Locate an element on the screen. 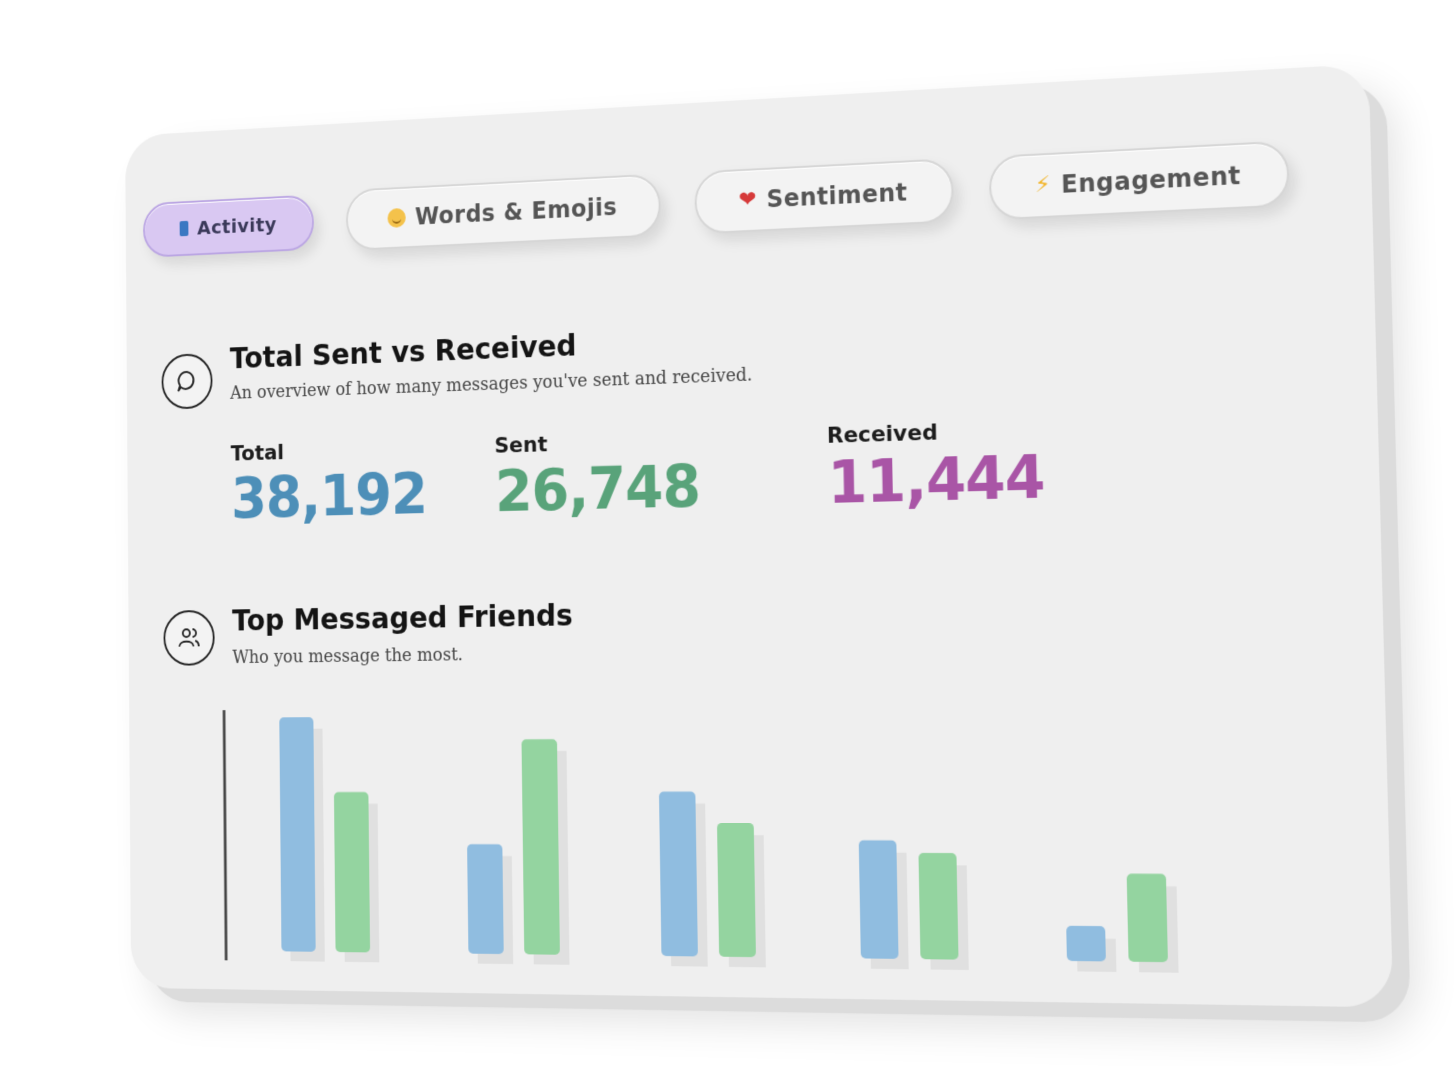 The height and width of the screenshot is (1066, 1454). smiley-icon is located at coordinates (397, 217).